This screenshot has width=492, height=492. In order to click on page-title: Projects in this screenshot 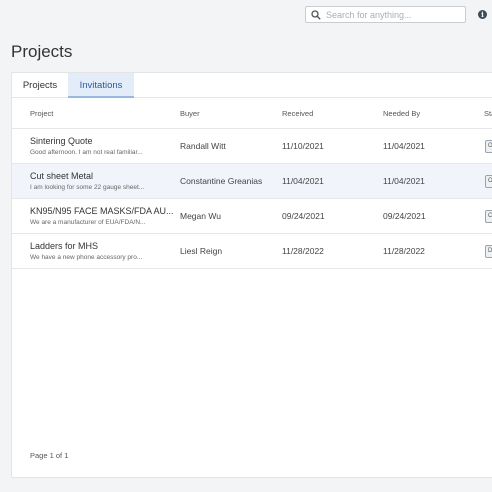, I will do `click(42, 51)`.